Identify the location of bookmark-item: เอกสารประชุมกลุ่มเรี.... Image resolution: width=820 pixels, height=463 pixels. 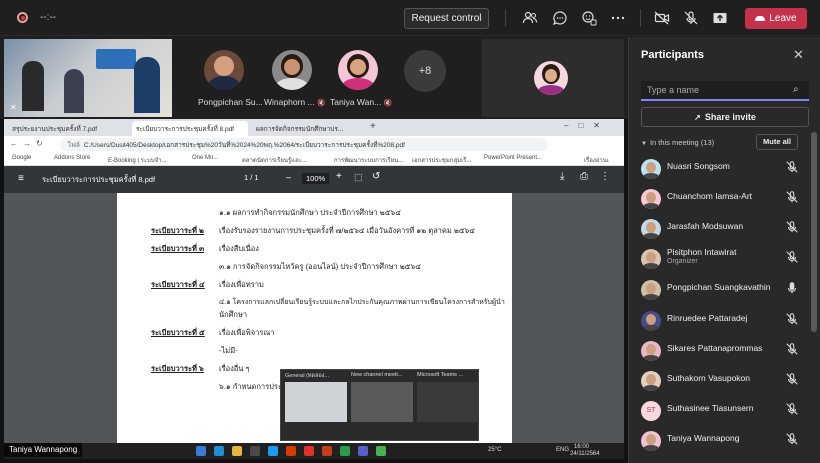
(441, 160).